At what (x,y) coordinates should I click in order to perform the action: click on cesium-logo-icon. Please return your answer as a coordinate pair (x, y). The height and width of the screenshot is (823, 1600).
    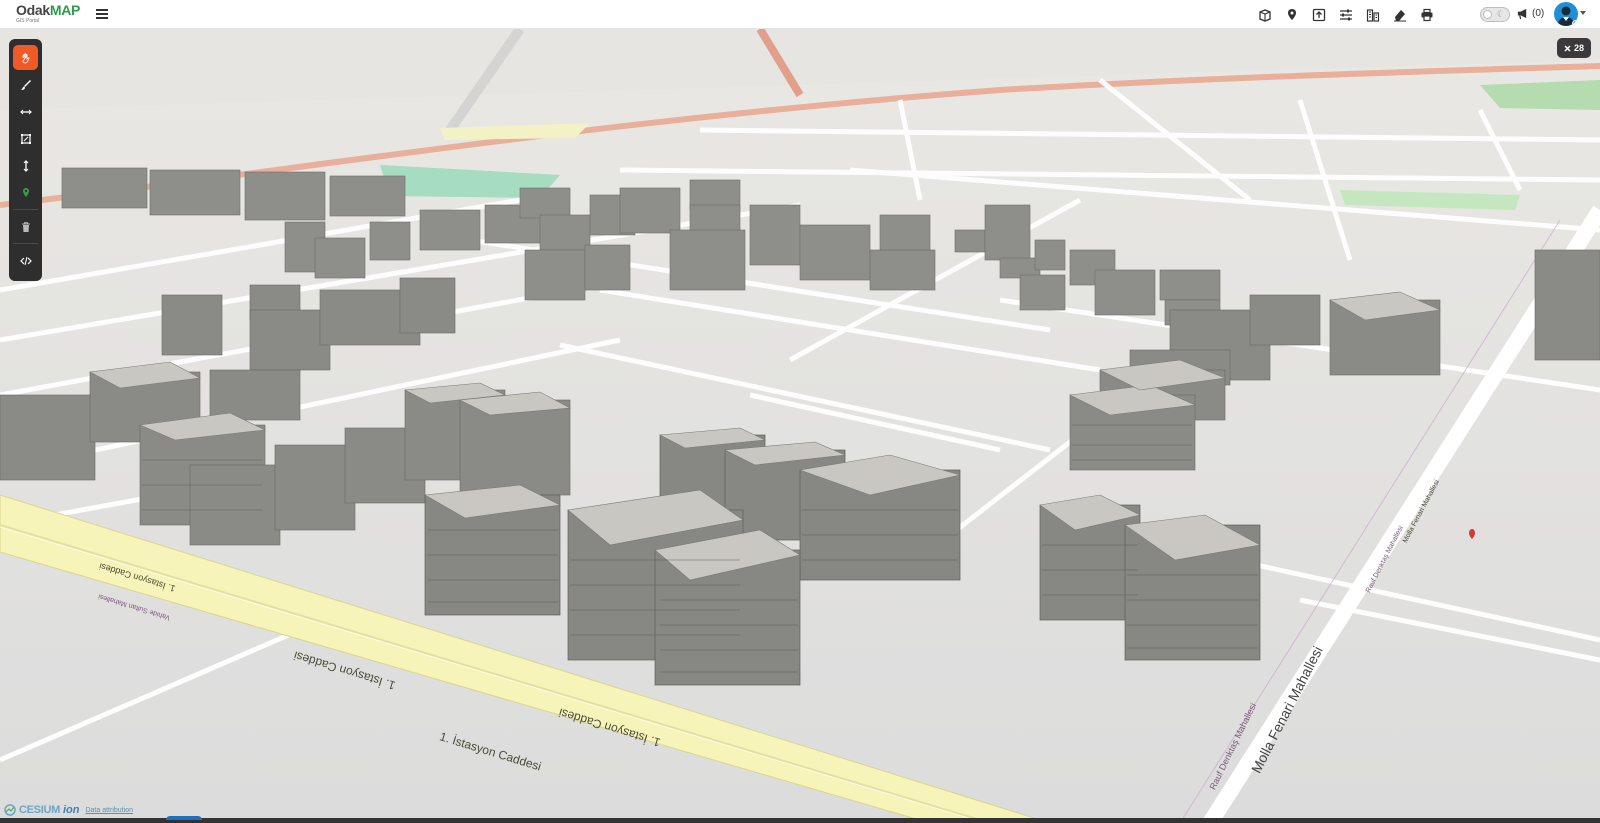
    Looking at the image, I should click on (10, 810).